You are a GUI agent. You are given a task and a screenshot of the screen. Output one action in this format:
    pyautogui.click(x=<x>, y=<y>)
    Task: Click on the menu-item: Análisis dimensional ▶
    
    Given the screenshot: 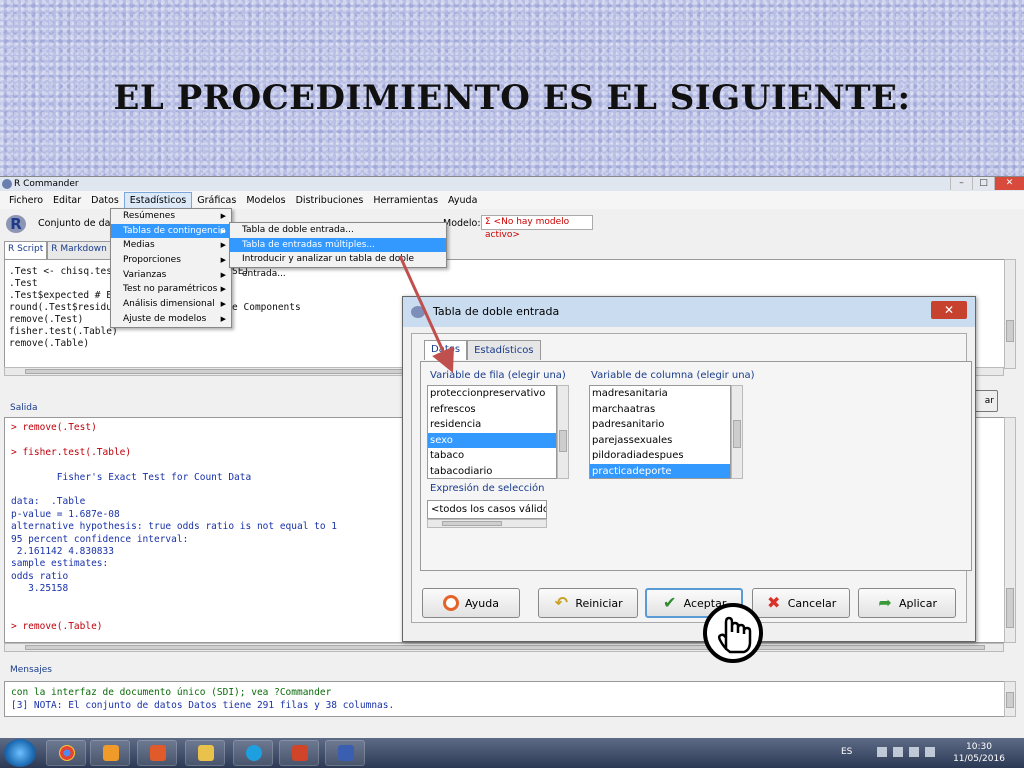 What is the action you would take?
    pyautogui.click(x=171, y=304)
    